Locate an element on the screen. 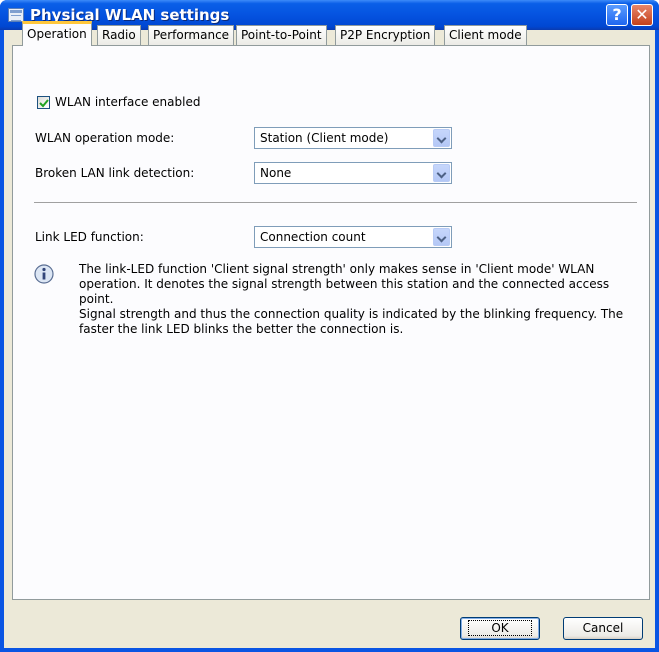 The image size is (659, 652). window-app-icon is located at coordinates (16, 15).